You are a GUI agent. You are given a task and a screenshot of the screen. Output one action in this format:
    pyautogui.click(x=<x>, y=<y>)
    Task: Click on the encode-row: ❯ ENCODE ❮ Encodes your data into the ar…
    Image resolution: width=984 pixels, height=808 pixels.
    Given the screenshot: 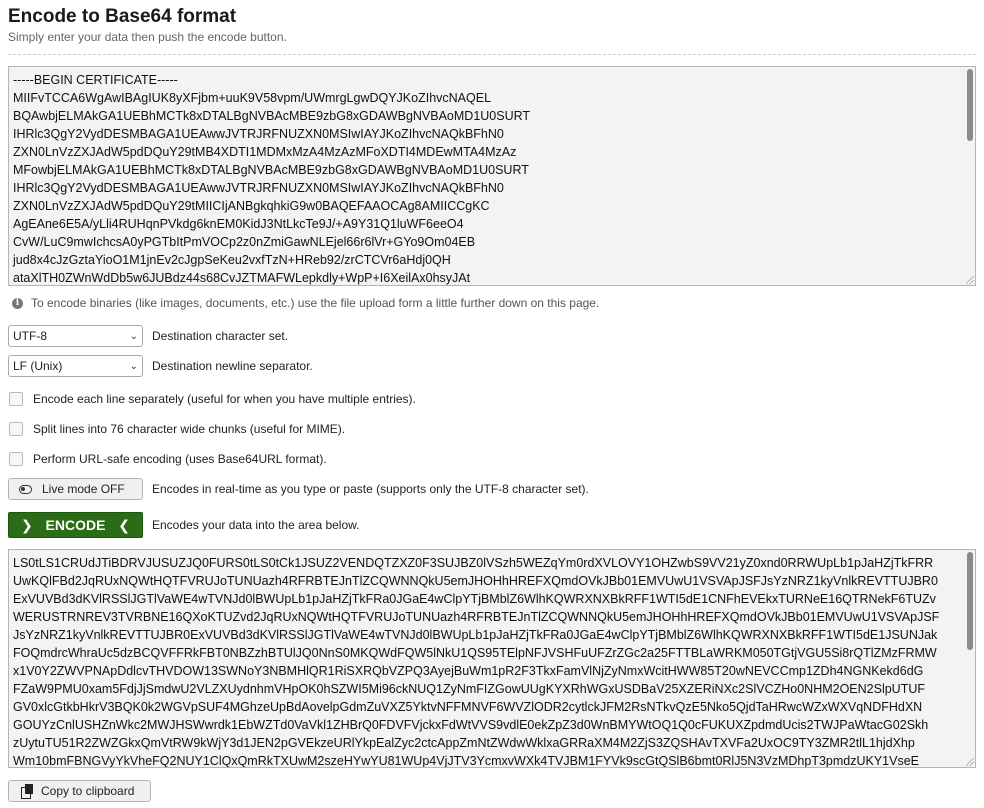 What is the action you would take?
    pyautogui.click(x=492, y=525)
    